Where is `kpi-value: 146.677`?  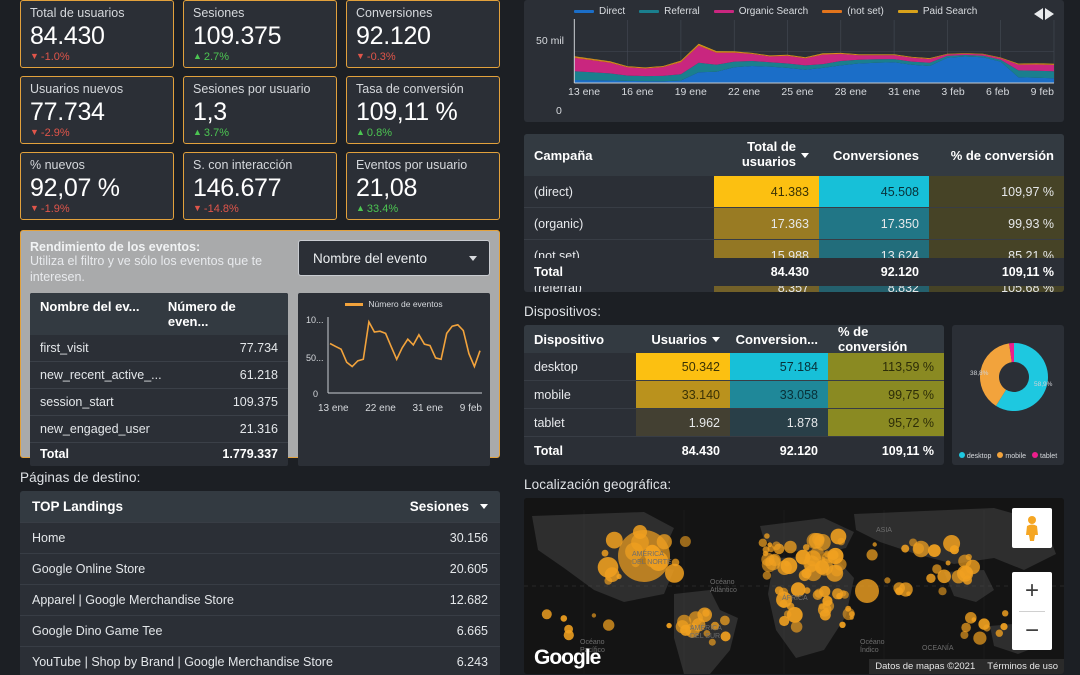
kpi-value: 146.677 is located at coordinates (237, 187).